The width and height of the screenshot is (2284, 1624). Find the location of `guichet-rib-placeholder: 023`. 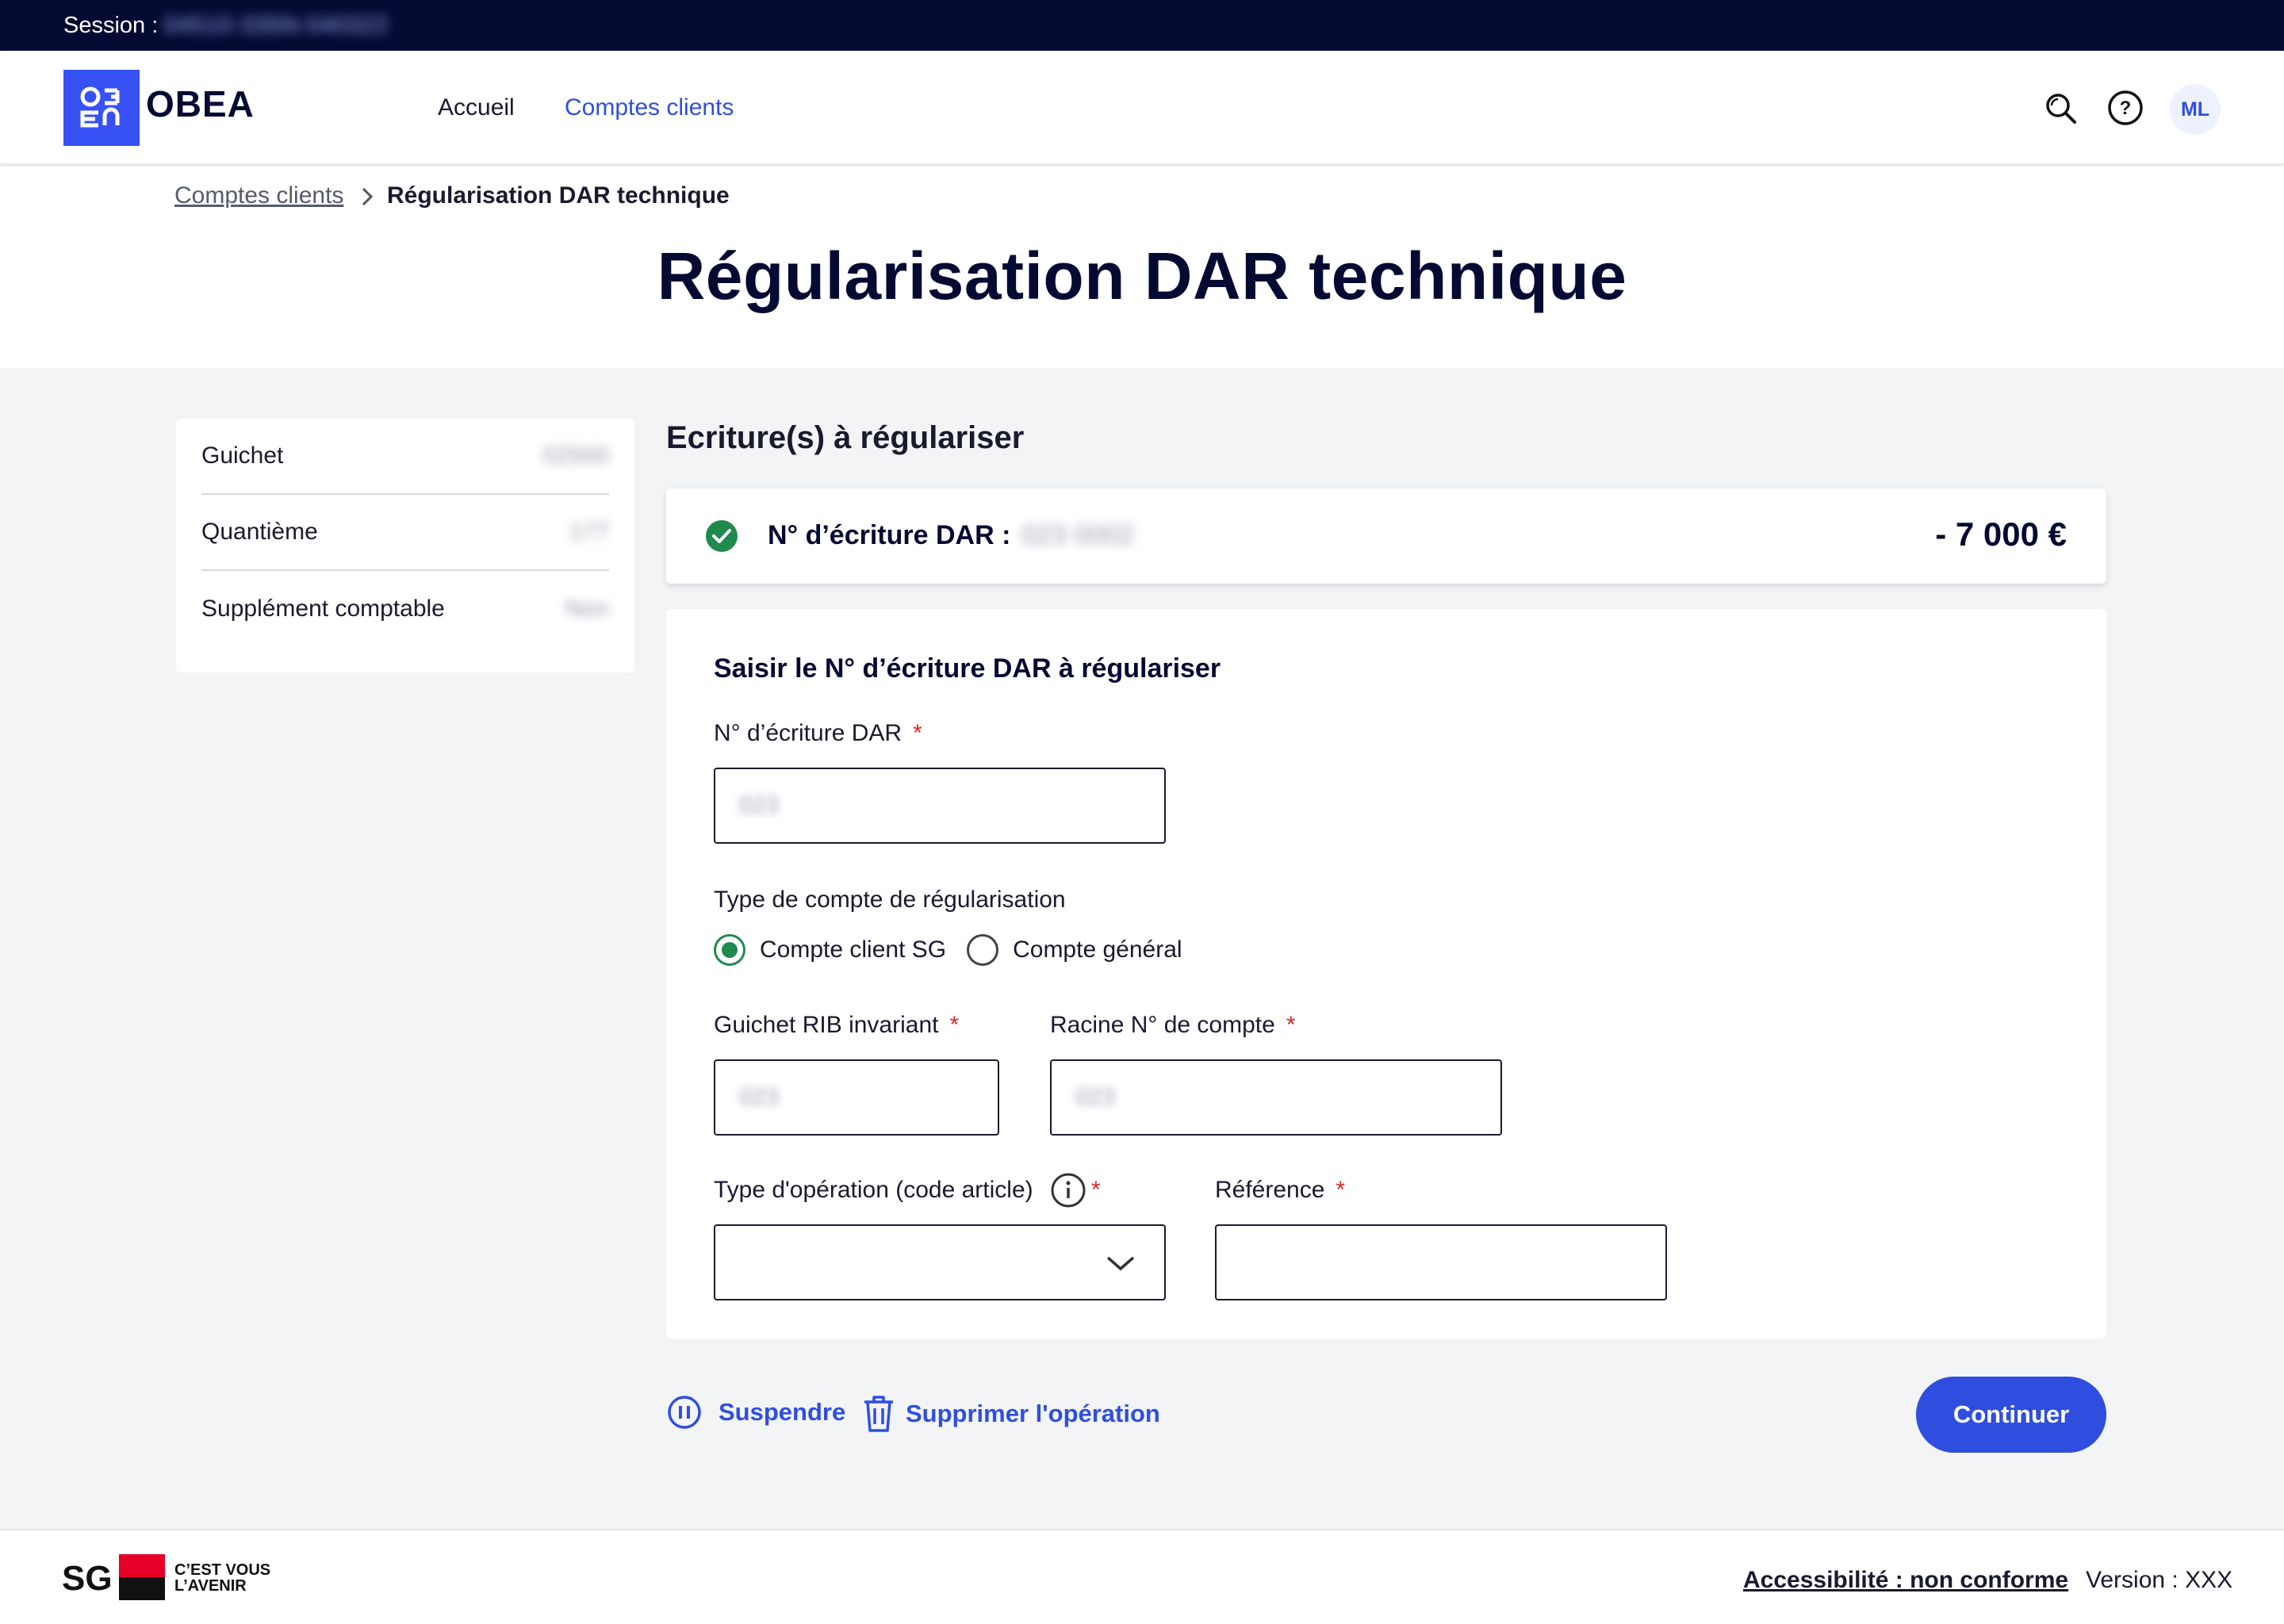

guichet-rib-placeholder: 023 is located at coordinates (759, 1097).